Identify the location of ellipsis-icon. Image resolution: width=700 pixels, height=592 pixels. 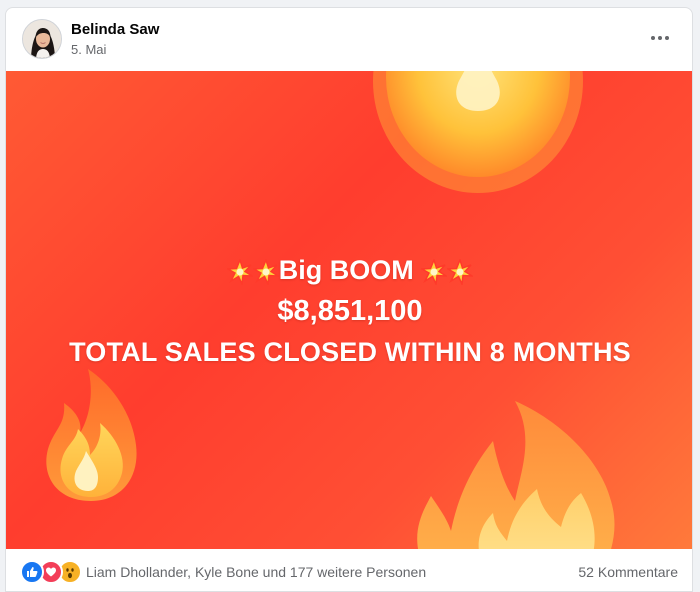
(660, 38).